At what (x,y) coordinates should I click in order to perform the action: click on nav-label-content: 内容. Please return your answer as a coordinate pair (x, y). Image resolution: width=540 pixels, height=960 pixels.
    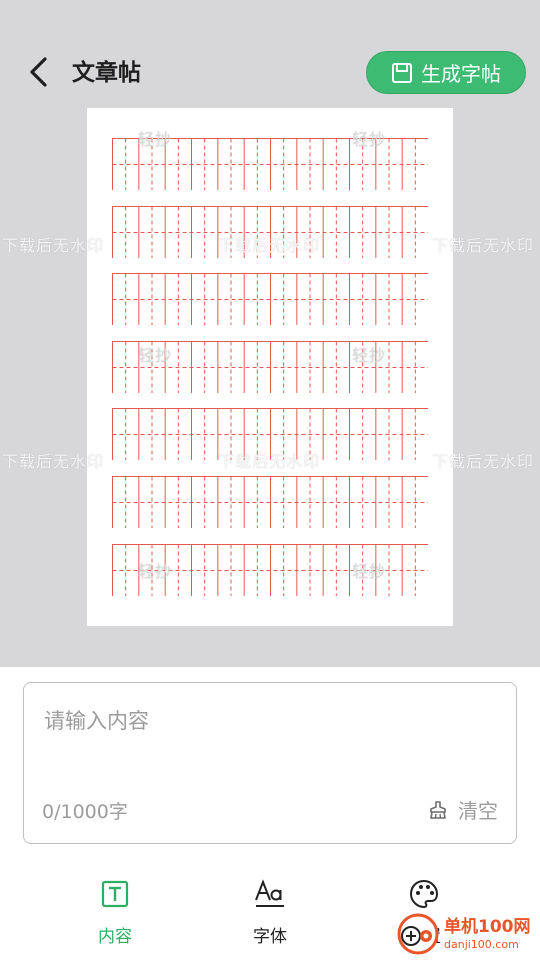
    Looking at the image, I should click on (115, 937).